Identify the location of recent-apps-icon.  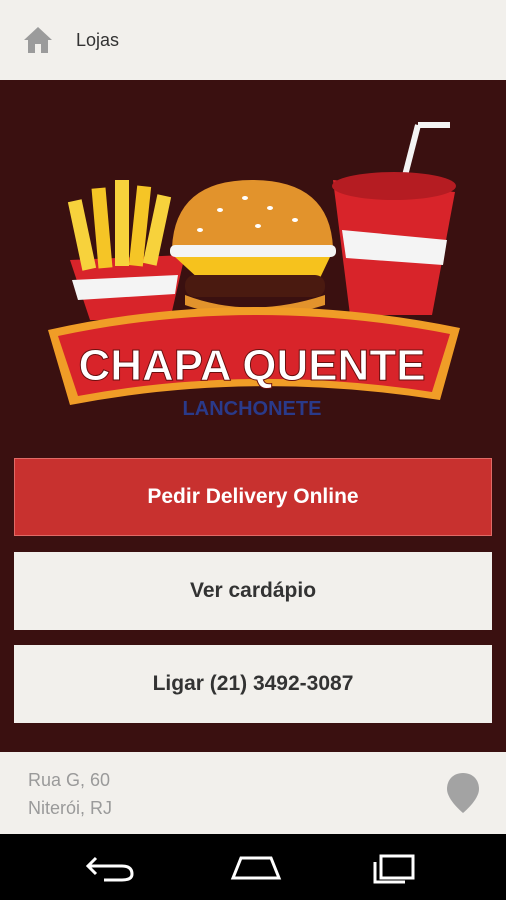
(395, 867).